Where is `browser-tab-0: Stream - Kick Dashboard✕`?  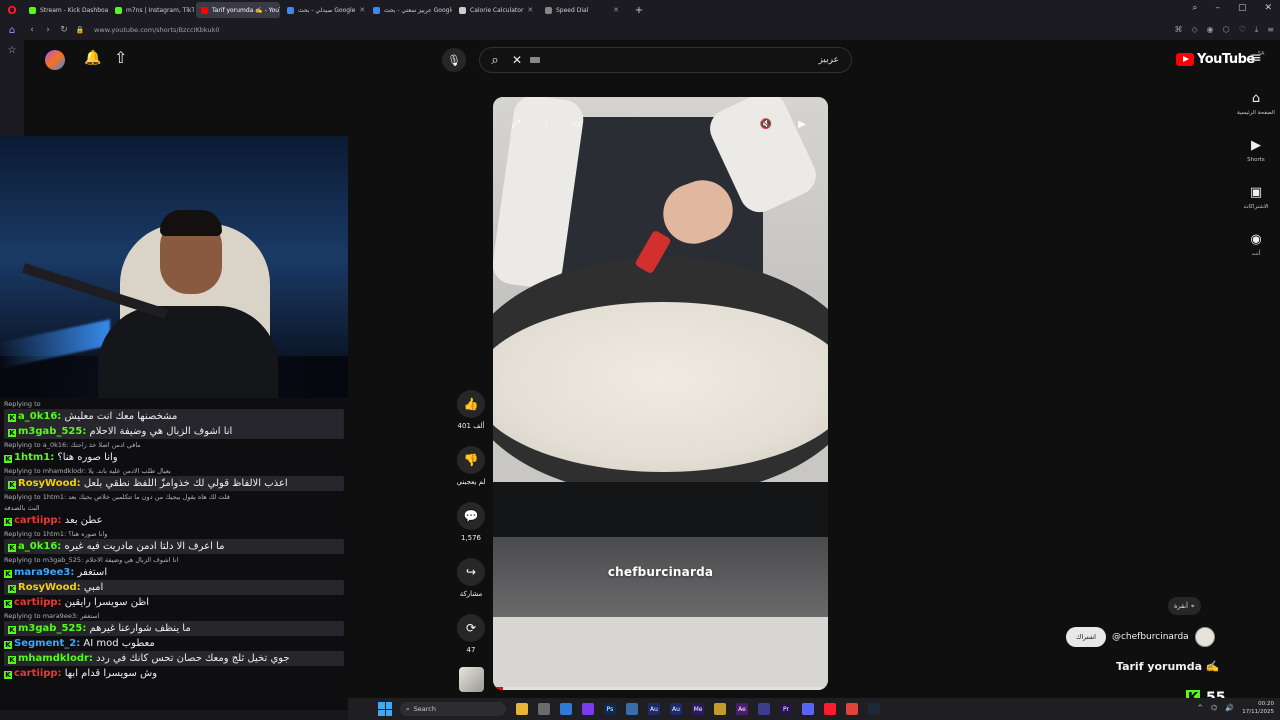
browser-tab-0: Stream - Kick Dashboard✕ is located at coordinates (66, 10).